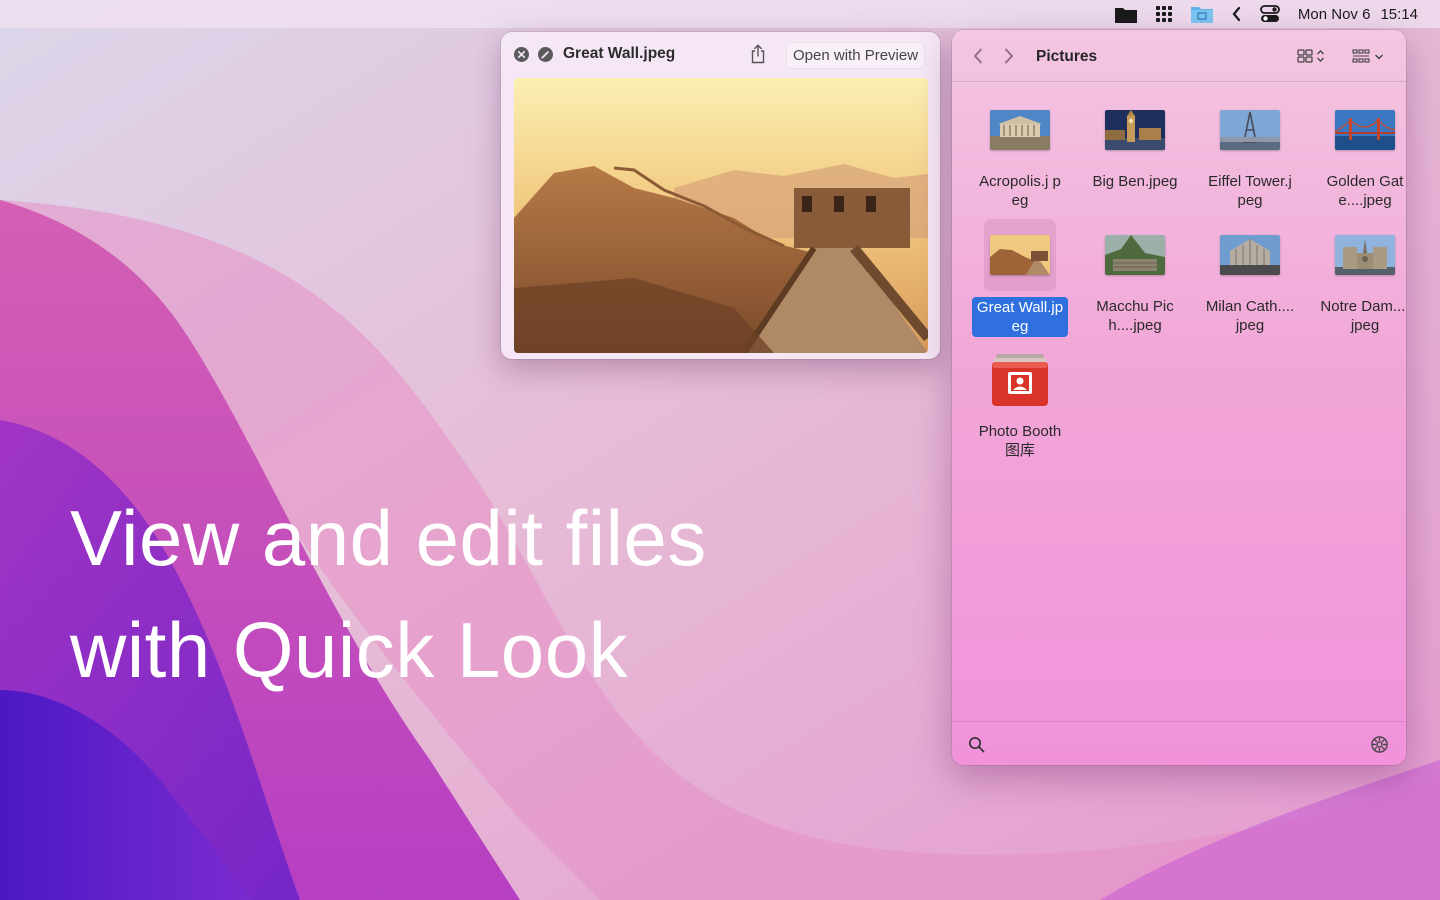 The image size is (1440, 900). Describe the element at coordinates (1202, 14) in the screenshot. I see `finder-icon` at that location.